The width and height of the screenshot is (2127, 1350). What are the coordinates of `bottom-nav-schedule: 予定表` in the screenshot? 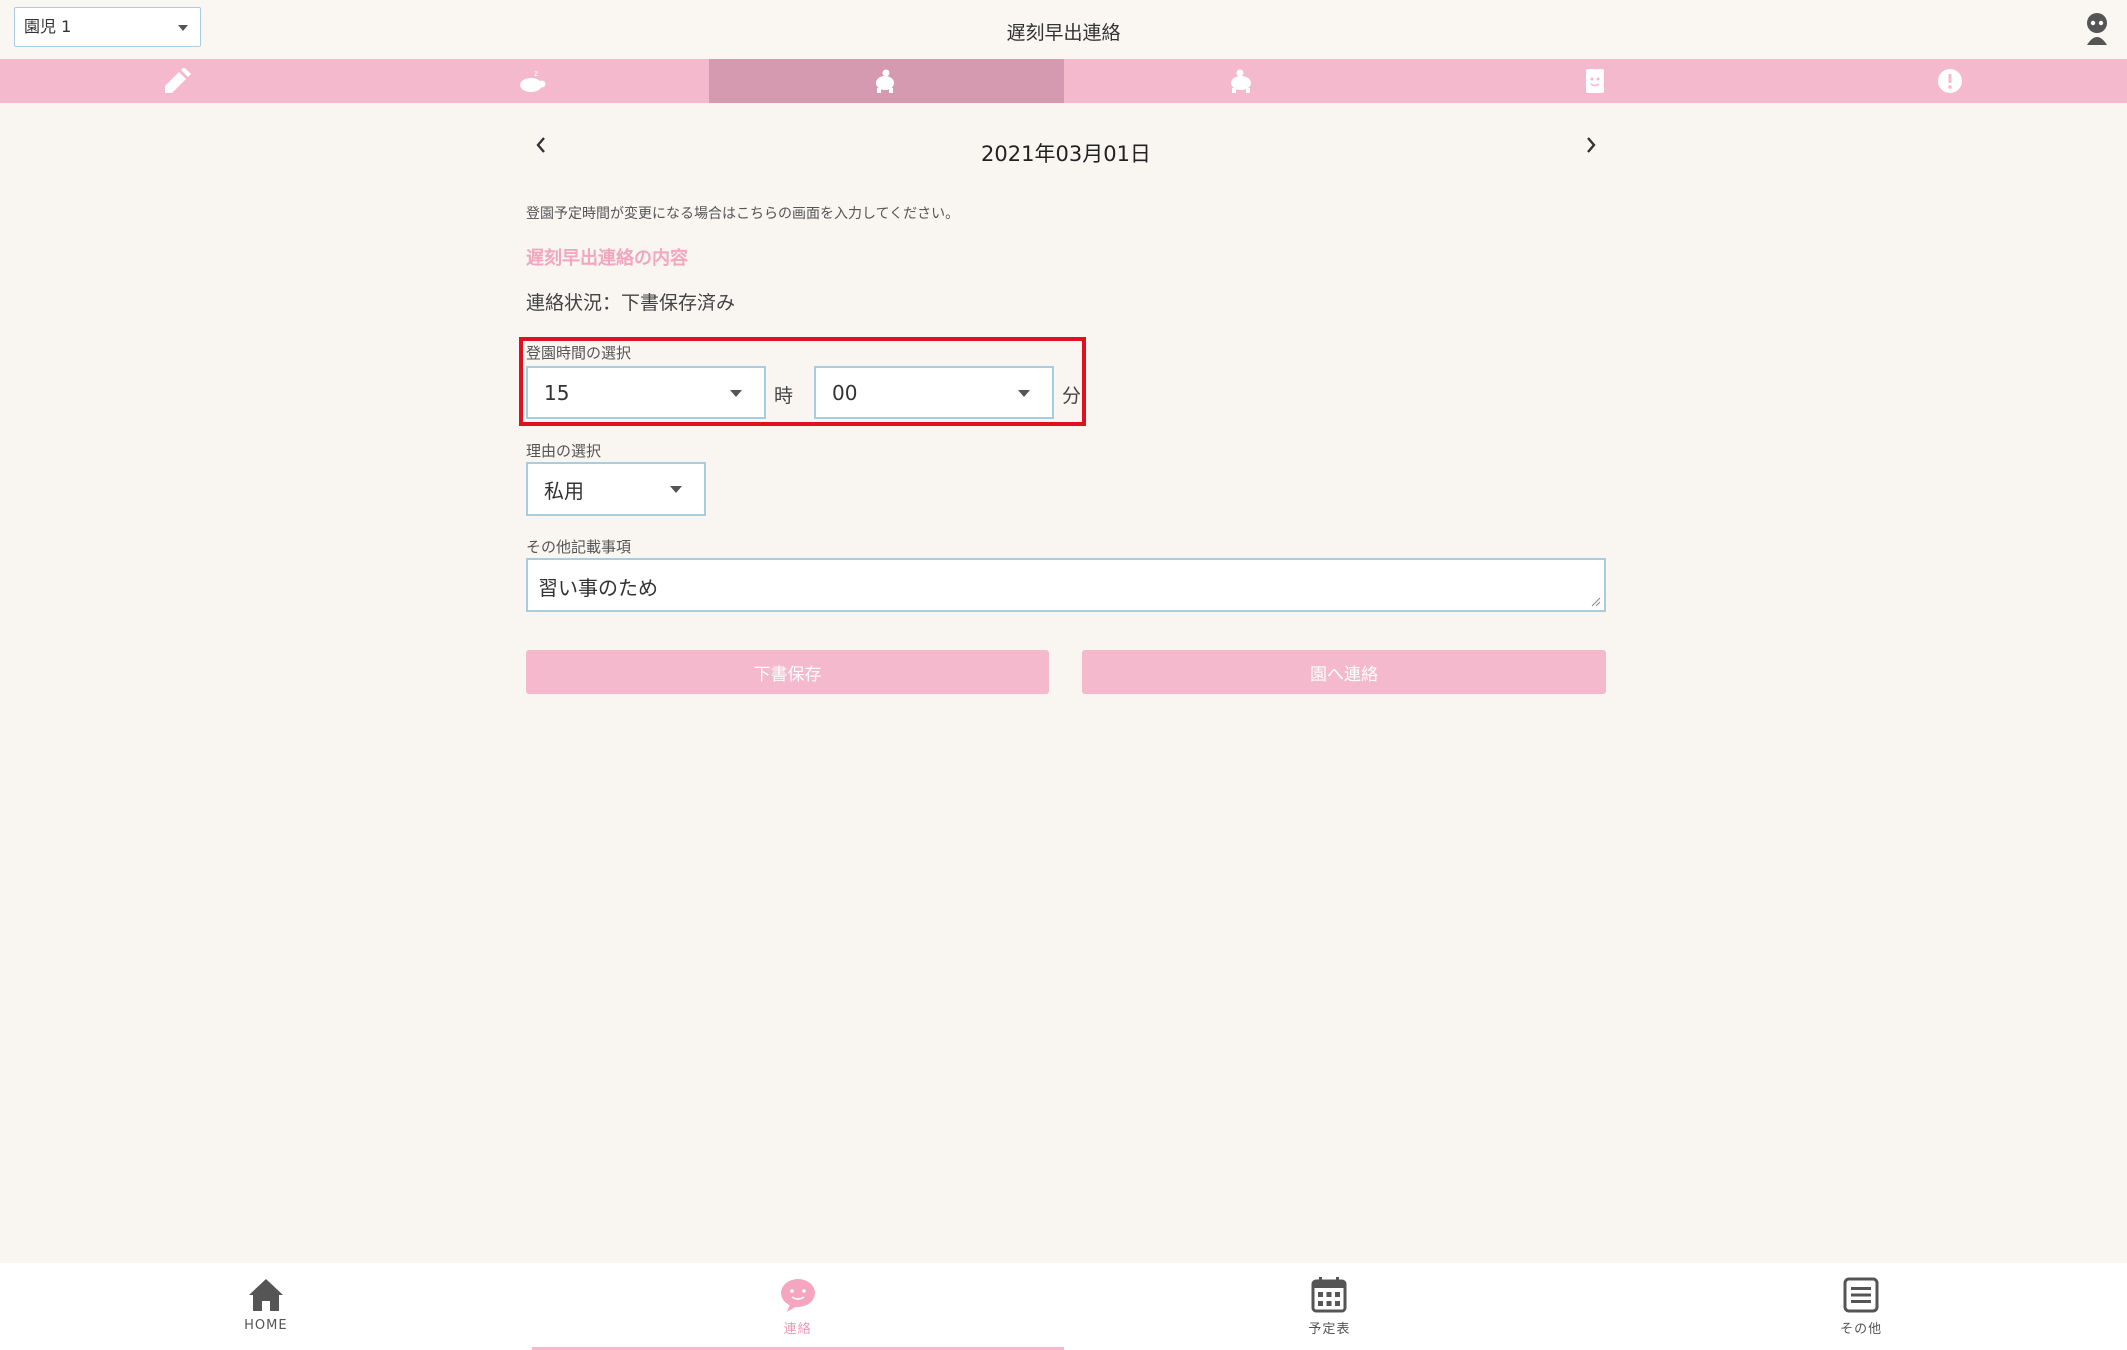 It's located at (1330, 1306).